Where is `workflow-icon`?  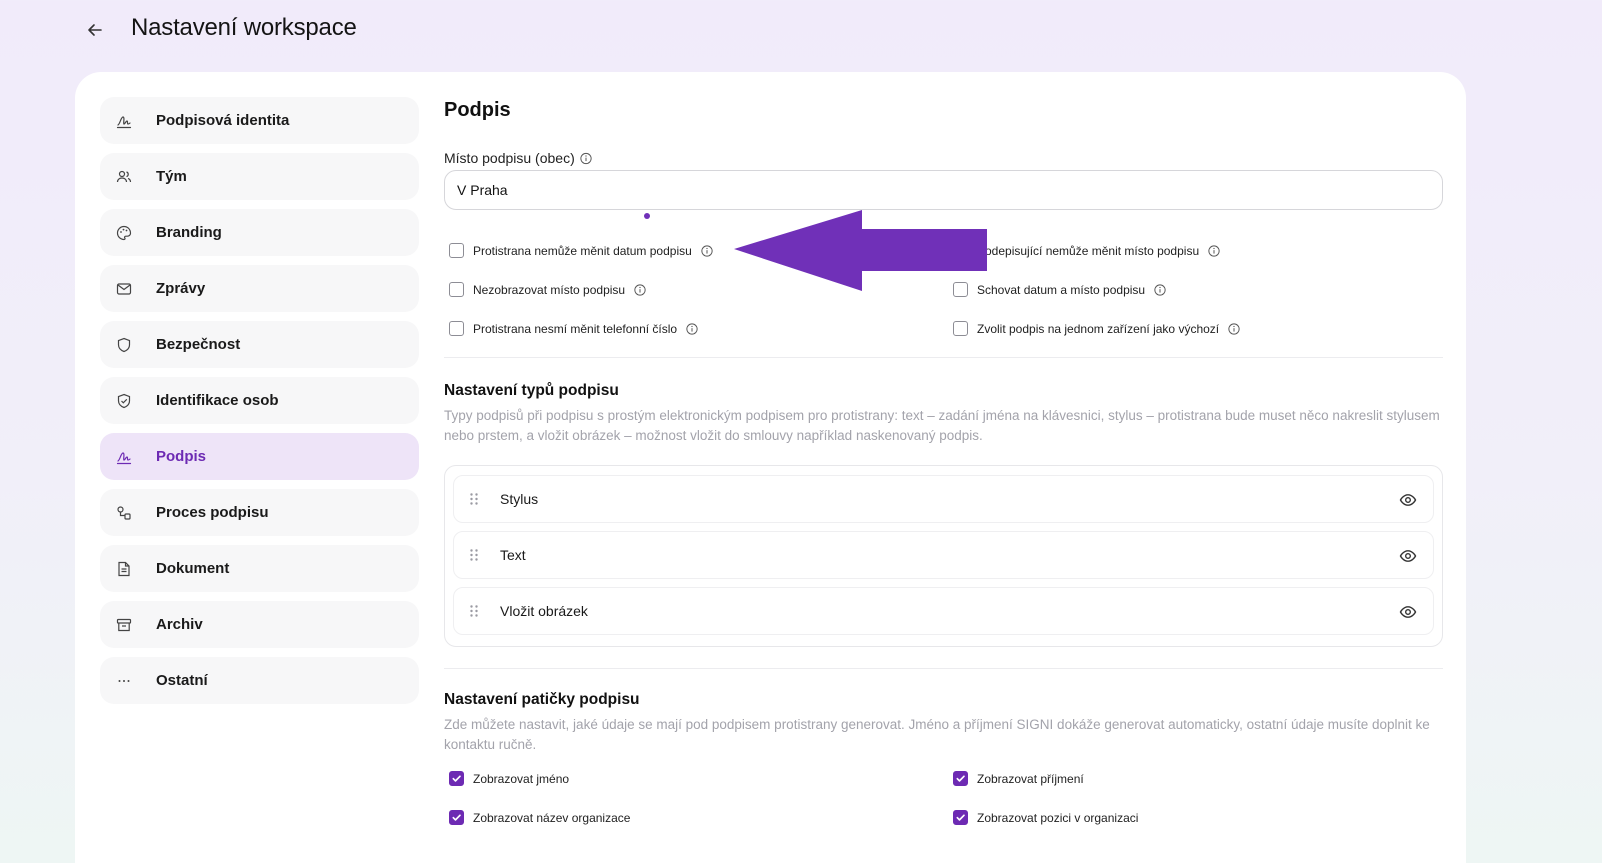 workflow-icon is located at coordinates (124, 513).